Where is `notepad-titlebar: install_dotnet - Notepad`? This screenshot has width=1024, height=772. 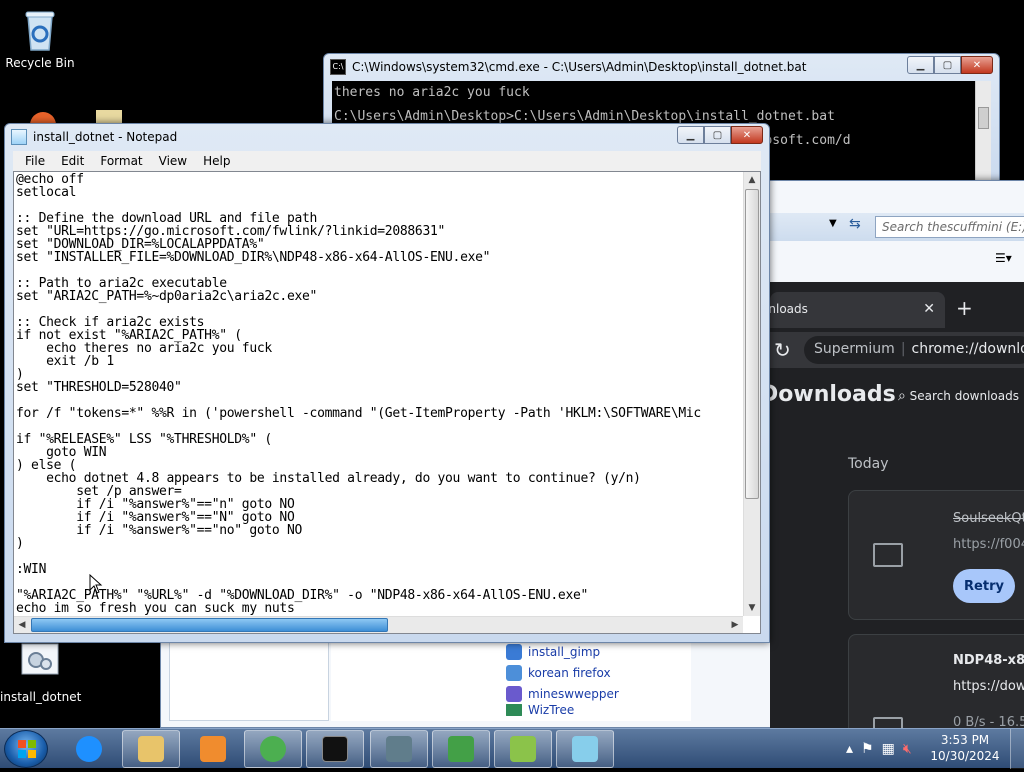 notepad-titlebar: install_dotnet - Notepad is located at coordinates (387, 137).